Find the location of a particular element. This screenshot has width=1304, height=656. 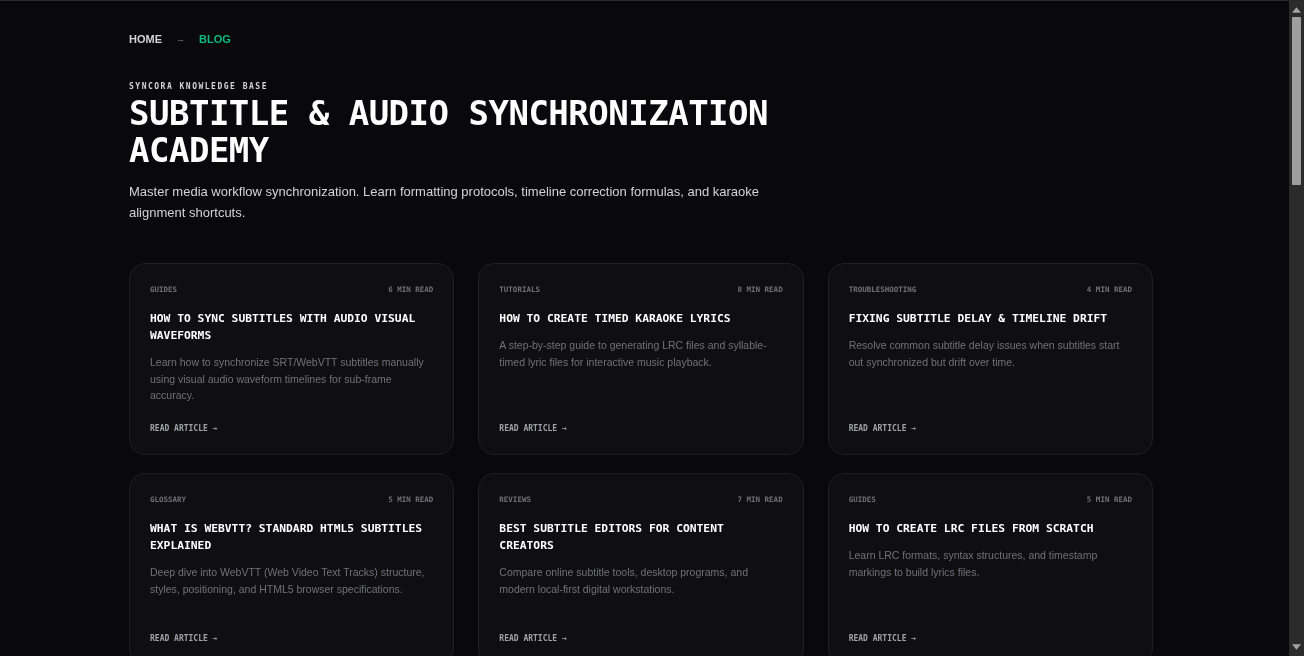

breadcrumb-link: HOME is located at coordinates (145, 39).